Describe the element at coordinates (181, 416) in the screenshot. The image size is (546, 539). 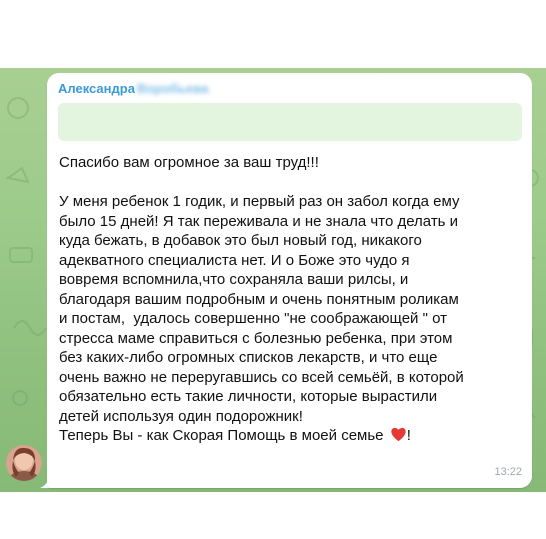
I see `message-line: детей используя один подорожник!` at that location.